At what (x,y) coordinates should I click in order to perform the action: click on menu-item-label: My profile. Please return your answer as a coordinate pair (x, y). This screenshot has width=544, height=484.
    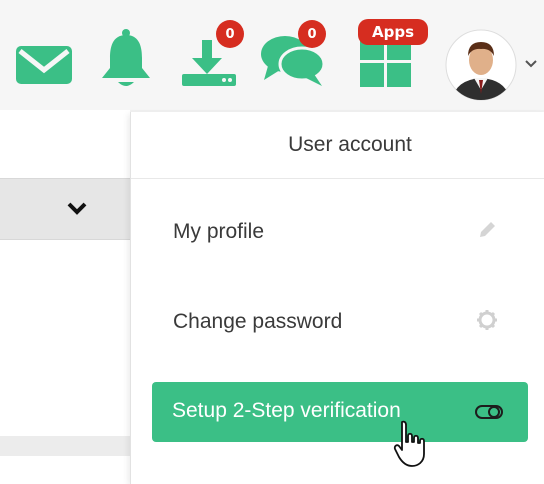
    Looking at the image, I should click on (219, 231).